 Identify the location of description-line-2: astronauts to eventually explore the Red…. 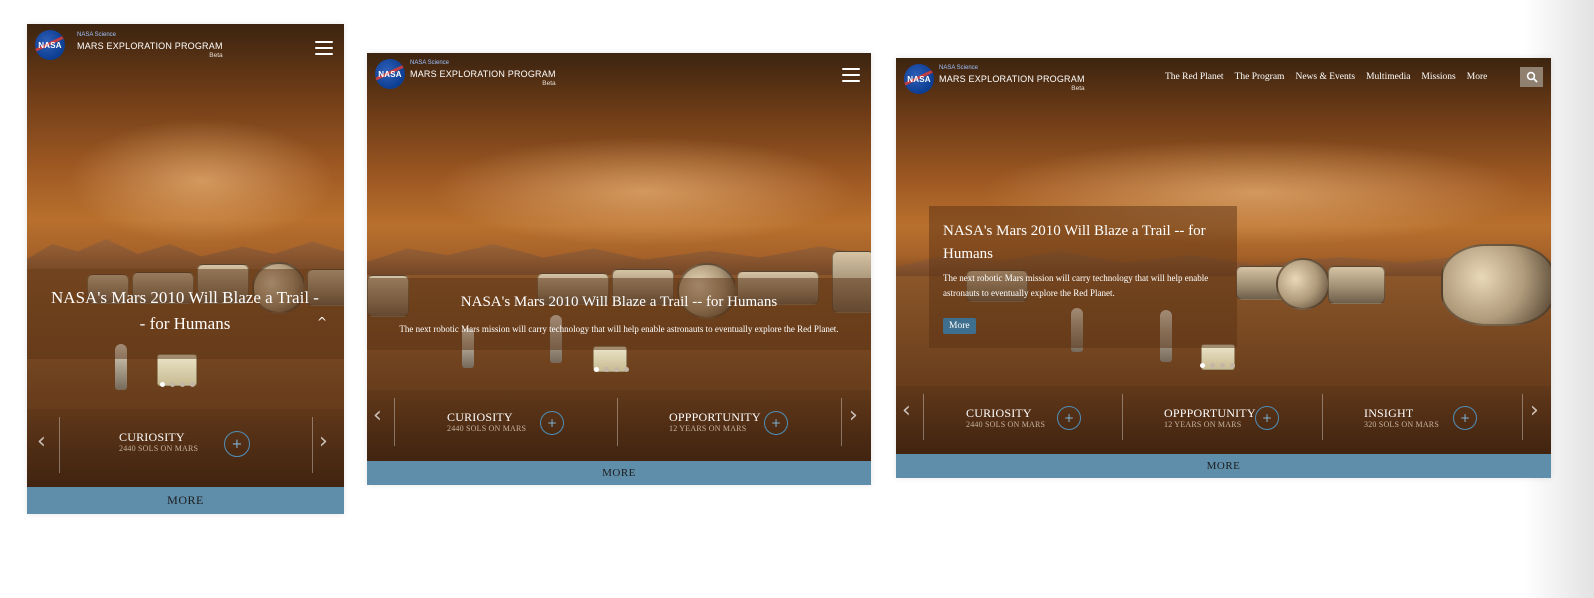
(1029, 293).